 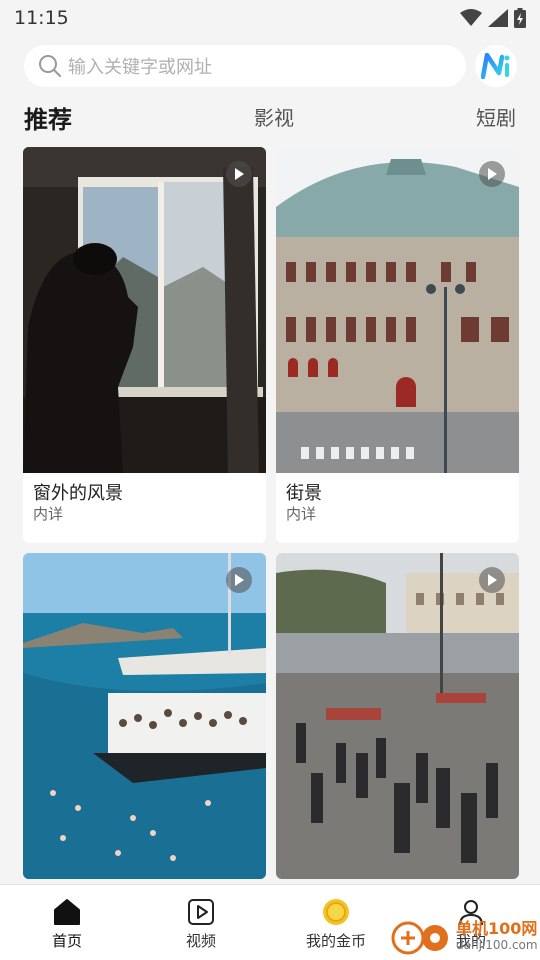 What do you see at coordinates (304, 493) in the screenshot?
I see `card-title: 街景` at bounding box center [304, 493].